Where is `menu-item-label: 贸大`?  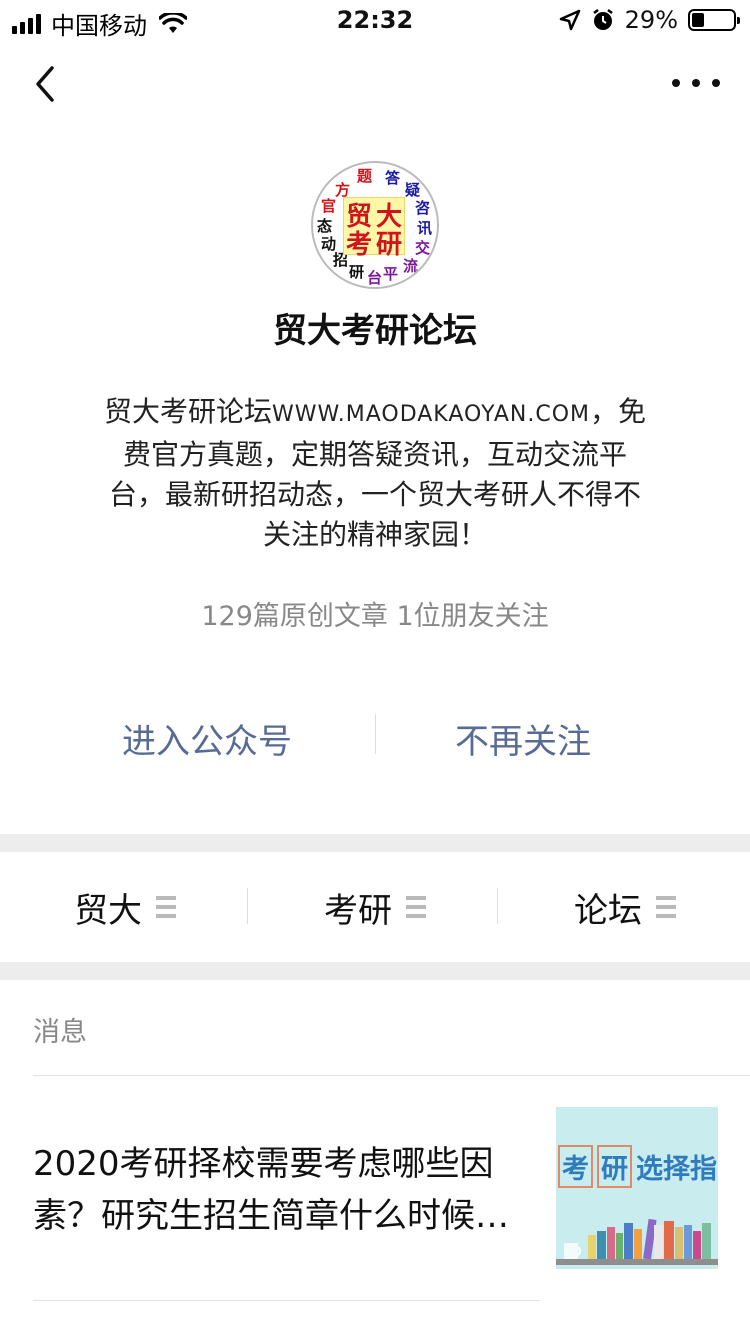
menu-item-label: 贸大 is located at coordinates (108, 910).